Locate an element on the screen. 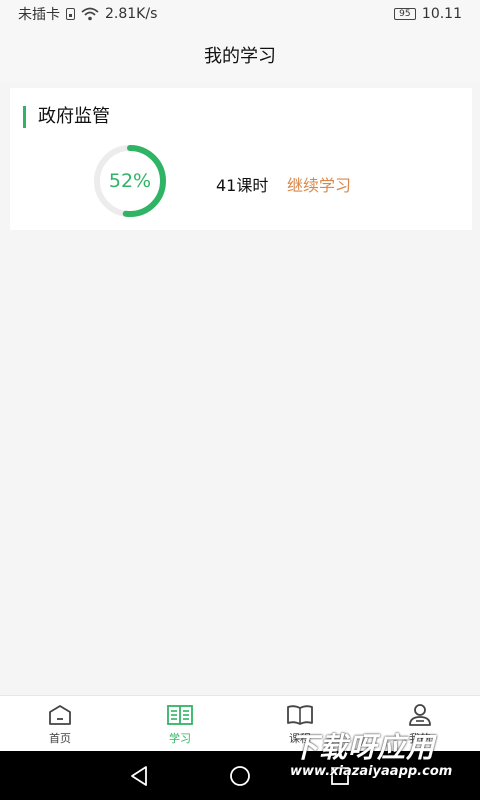  page-header: 我的学习 is located at coordinates (240, 55).